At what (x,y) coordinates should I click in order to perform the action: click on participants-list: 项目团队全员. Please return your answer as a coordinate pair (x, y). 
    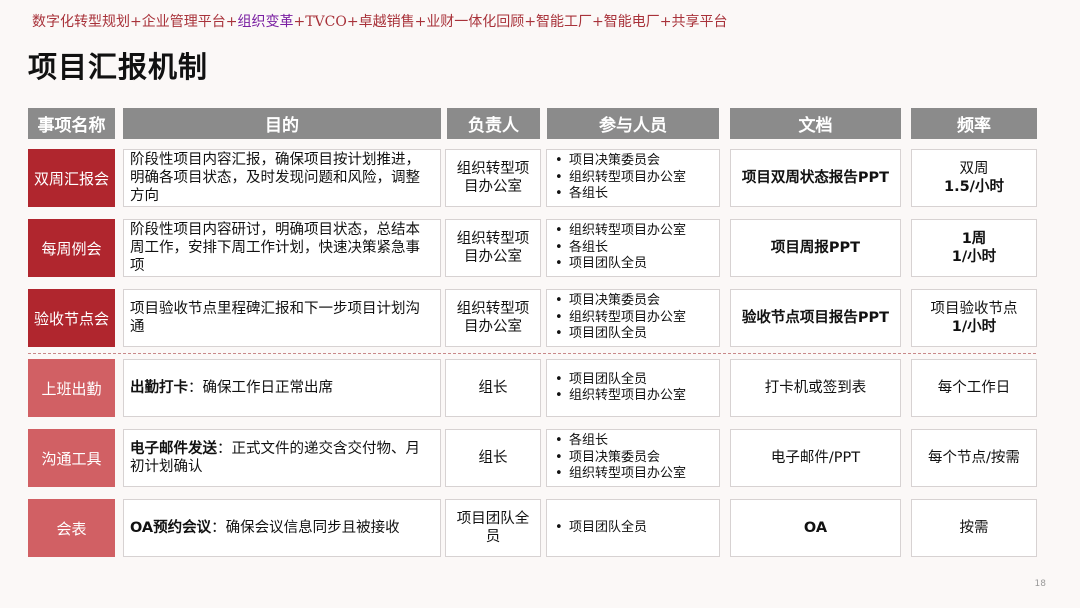
    Looking at the image, I should click on (597, 528).